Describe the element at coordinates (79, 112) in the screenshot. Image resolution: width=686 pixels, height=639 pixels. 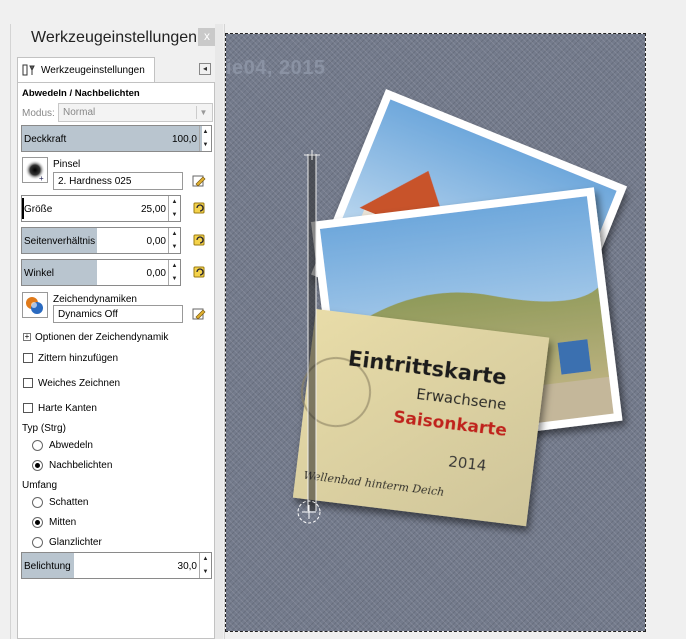
I see `mode-value: Normal` at that location.